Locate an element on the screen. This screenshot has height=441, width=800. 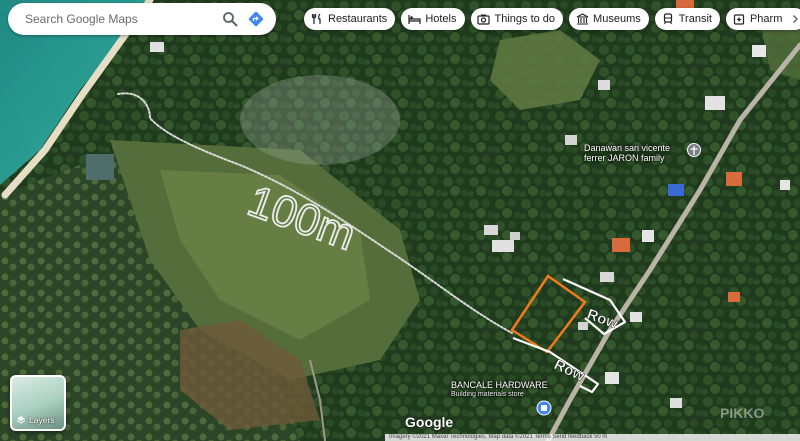
chip-label: Pharm is located at coordinates (766, 19).